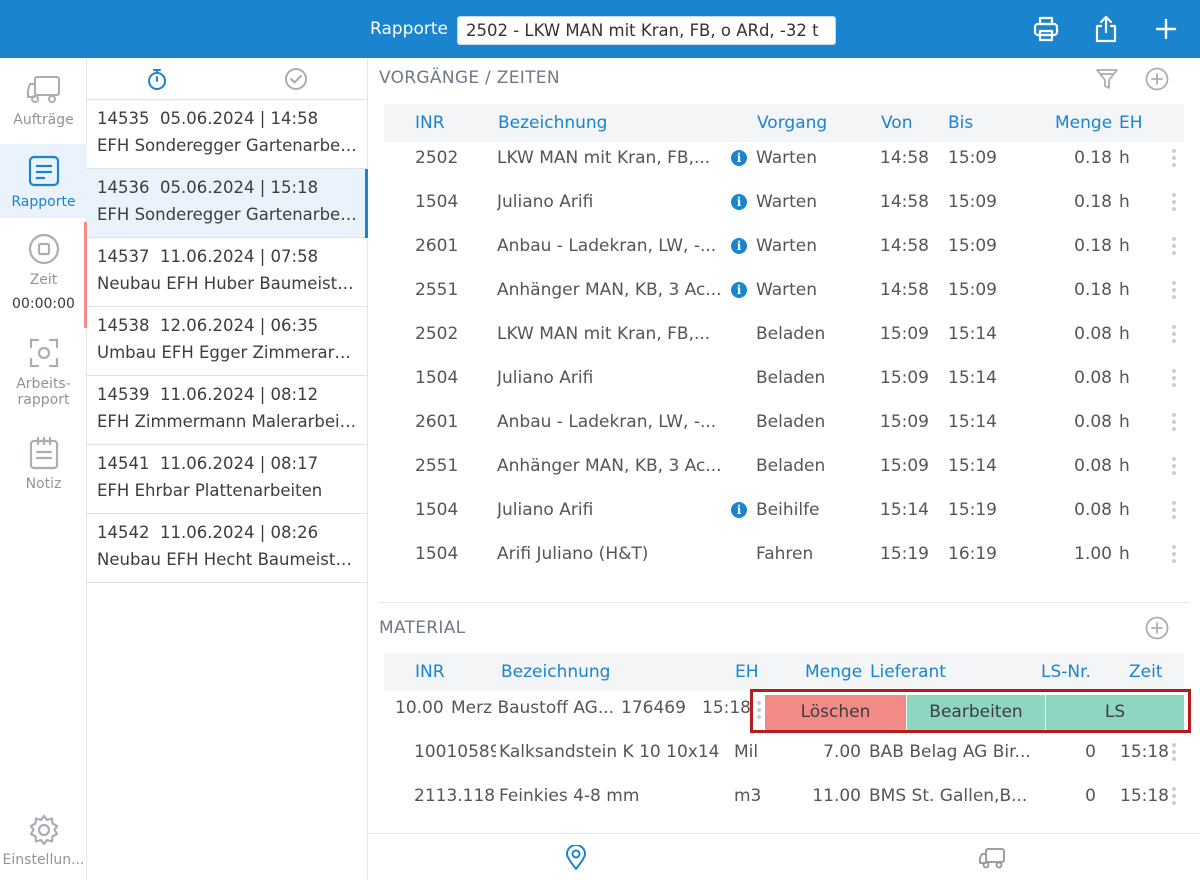 This screenshot has width=1200, height=880. I want to click on report-nr: 14536, so click(123, 187).